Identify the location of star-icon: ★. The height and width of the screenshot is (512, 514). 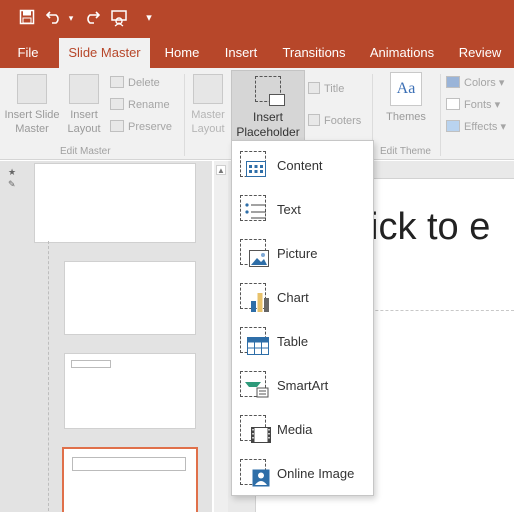
(12, 172).